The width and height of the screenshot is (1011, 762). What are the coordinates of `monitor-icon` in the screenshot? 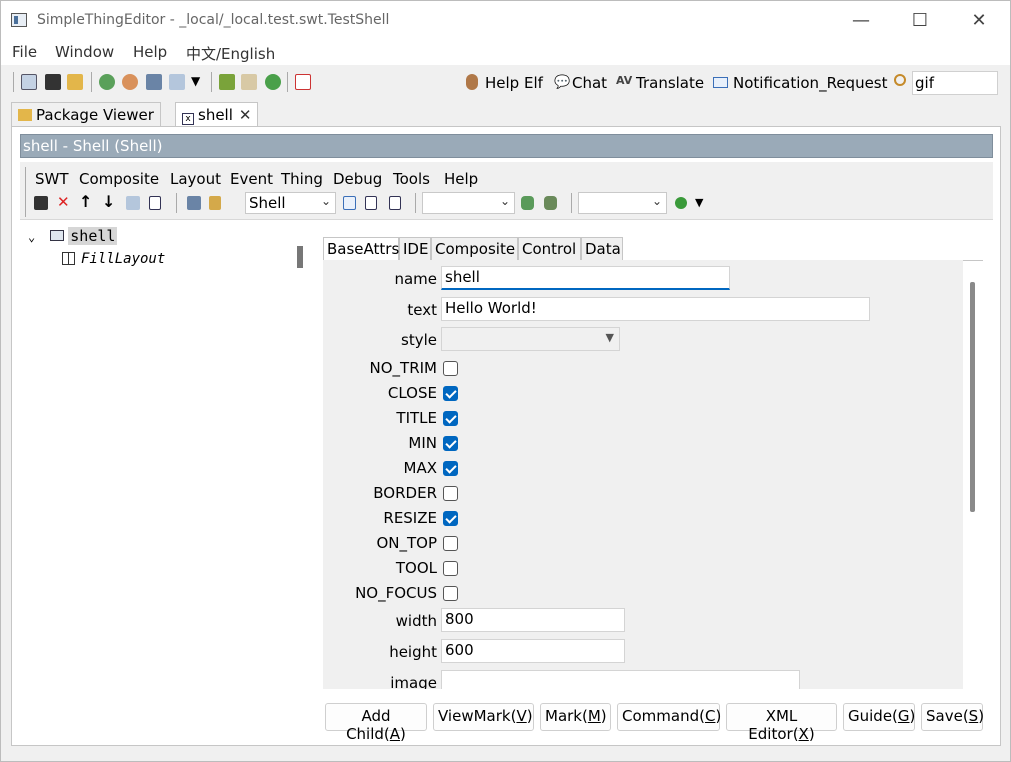 It's located at (154, 82).